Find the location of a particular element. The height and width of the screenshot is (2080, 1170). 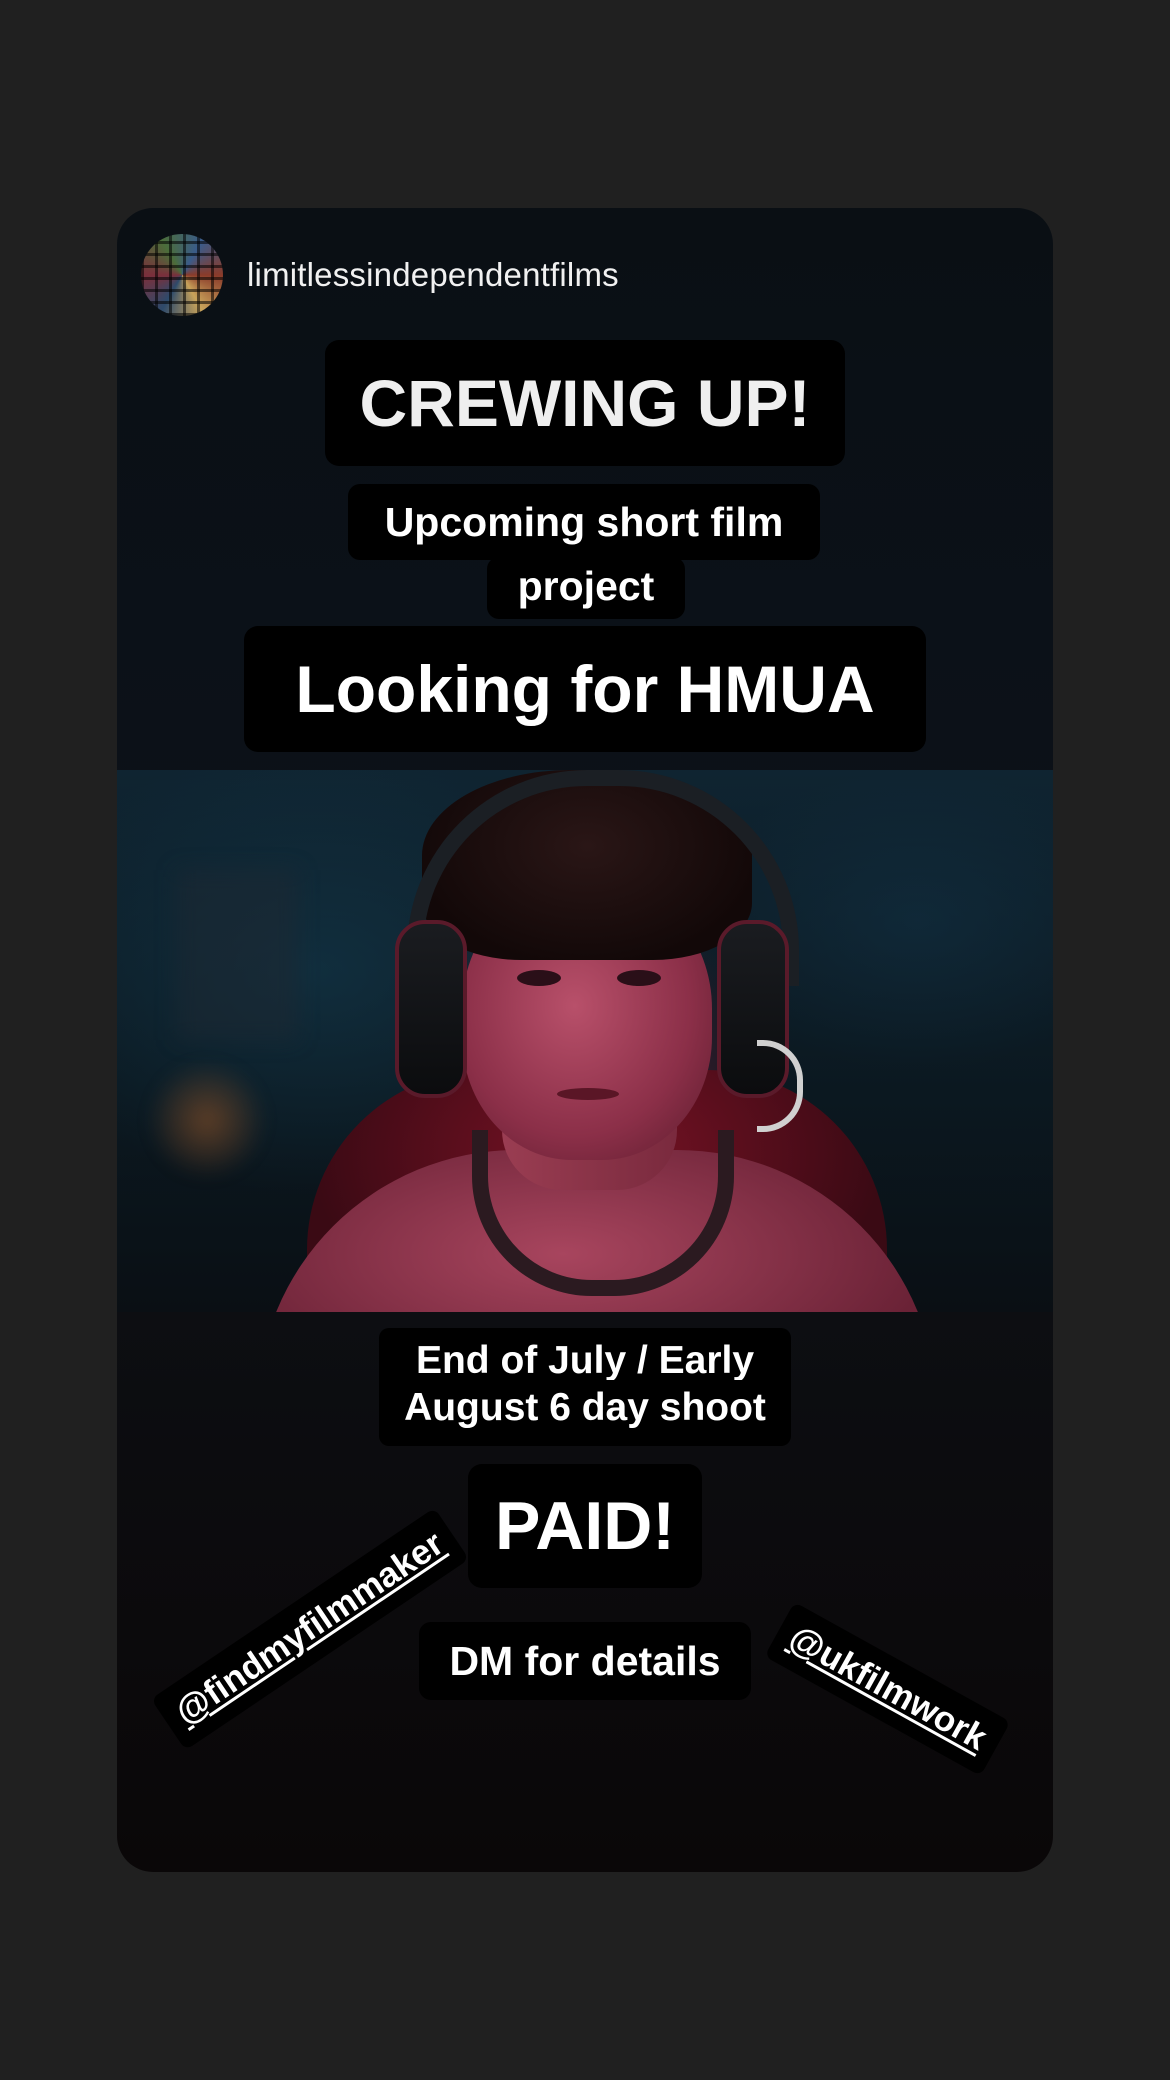

subtitle-sticker-line-2: project is located at coordinates (586, 588).